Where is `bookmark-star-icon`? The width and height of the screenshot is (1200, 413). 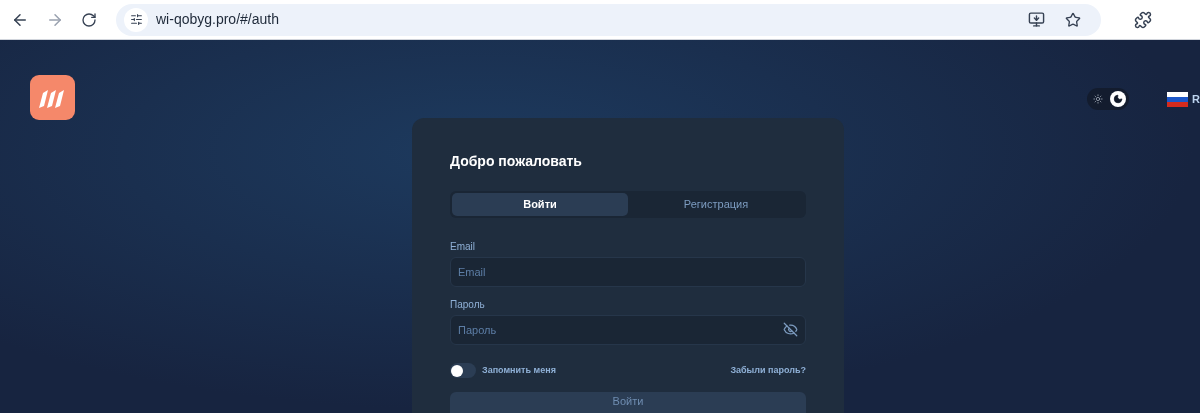
bookmark-star-icon is located at coordinates (1073, 19).